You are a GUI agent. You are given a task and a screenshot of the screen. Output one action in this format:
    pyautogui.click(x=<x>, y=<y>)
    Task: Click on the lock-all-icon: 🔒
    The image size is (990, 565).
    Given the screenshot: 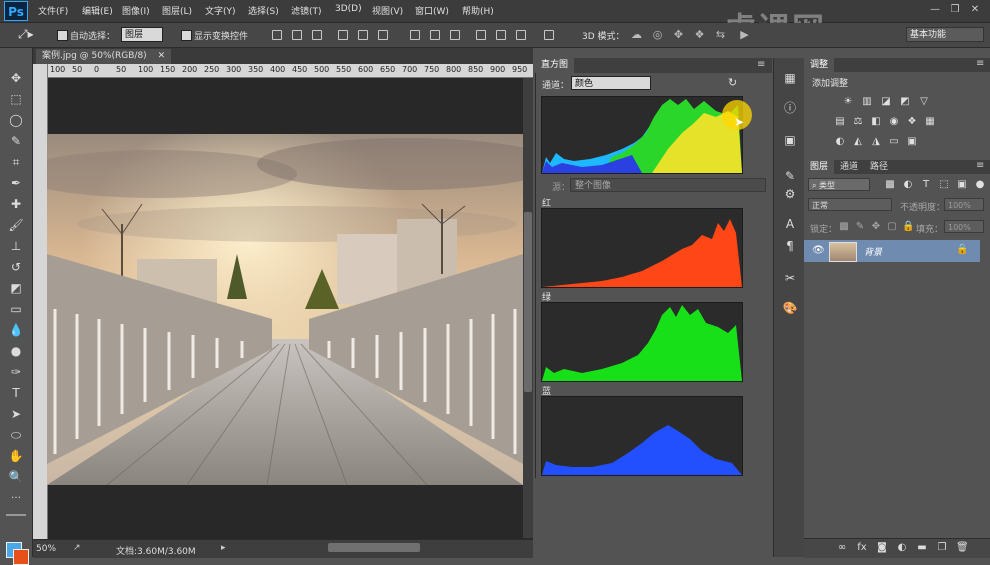 What is the action you would take?
    pyautogui.click(x=908, y=227)
    